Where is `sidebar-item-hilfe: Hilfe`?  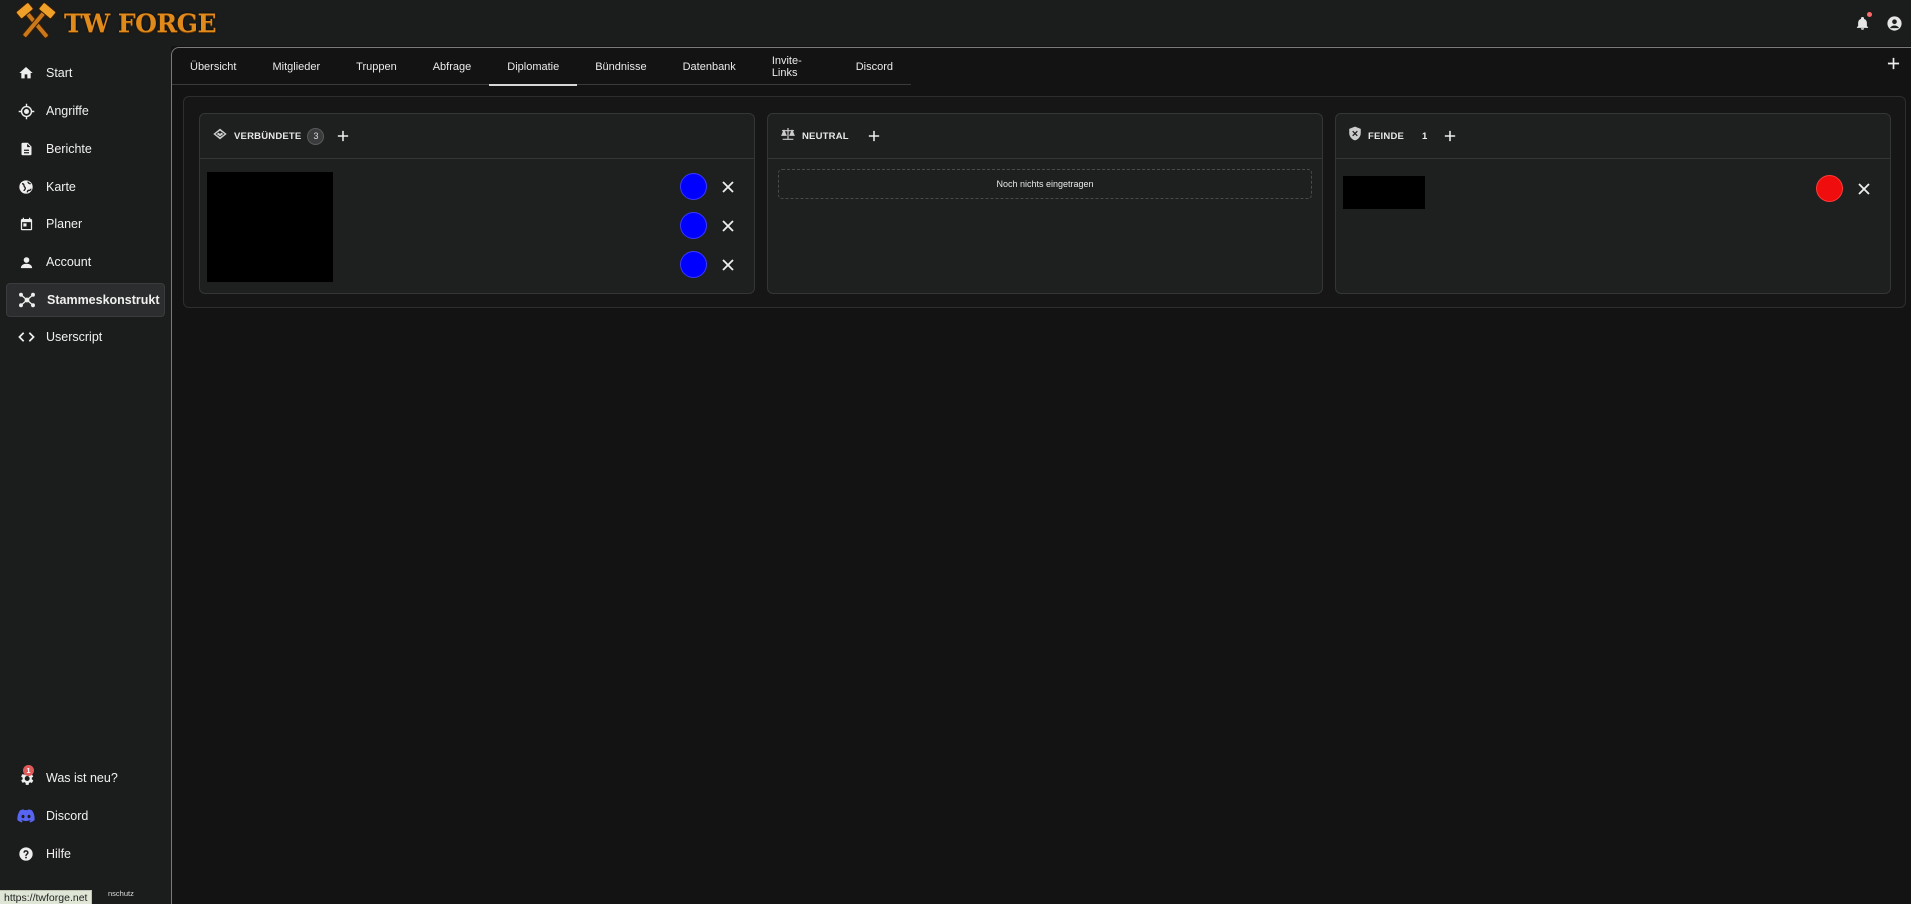
sidebar-item-hilfe: Hilfe is located at coordinates (85, 854).